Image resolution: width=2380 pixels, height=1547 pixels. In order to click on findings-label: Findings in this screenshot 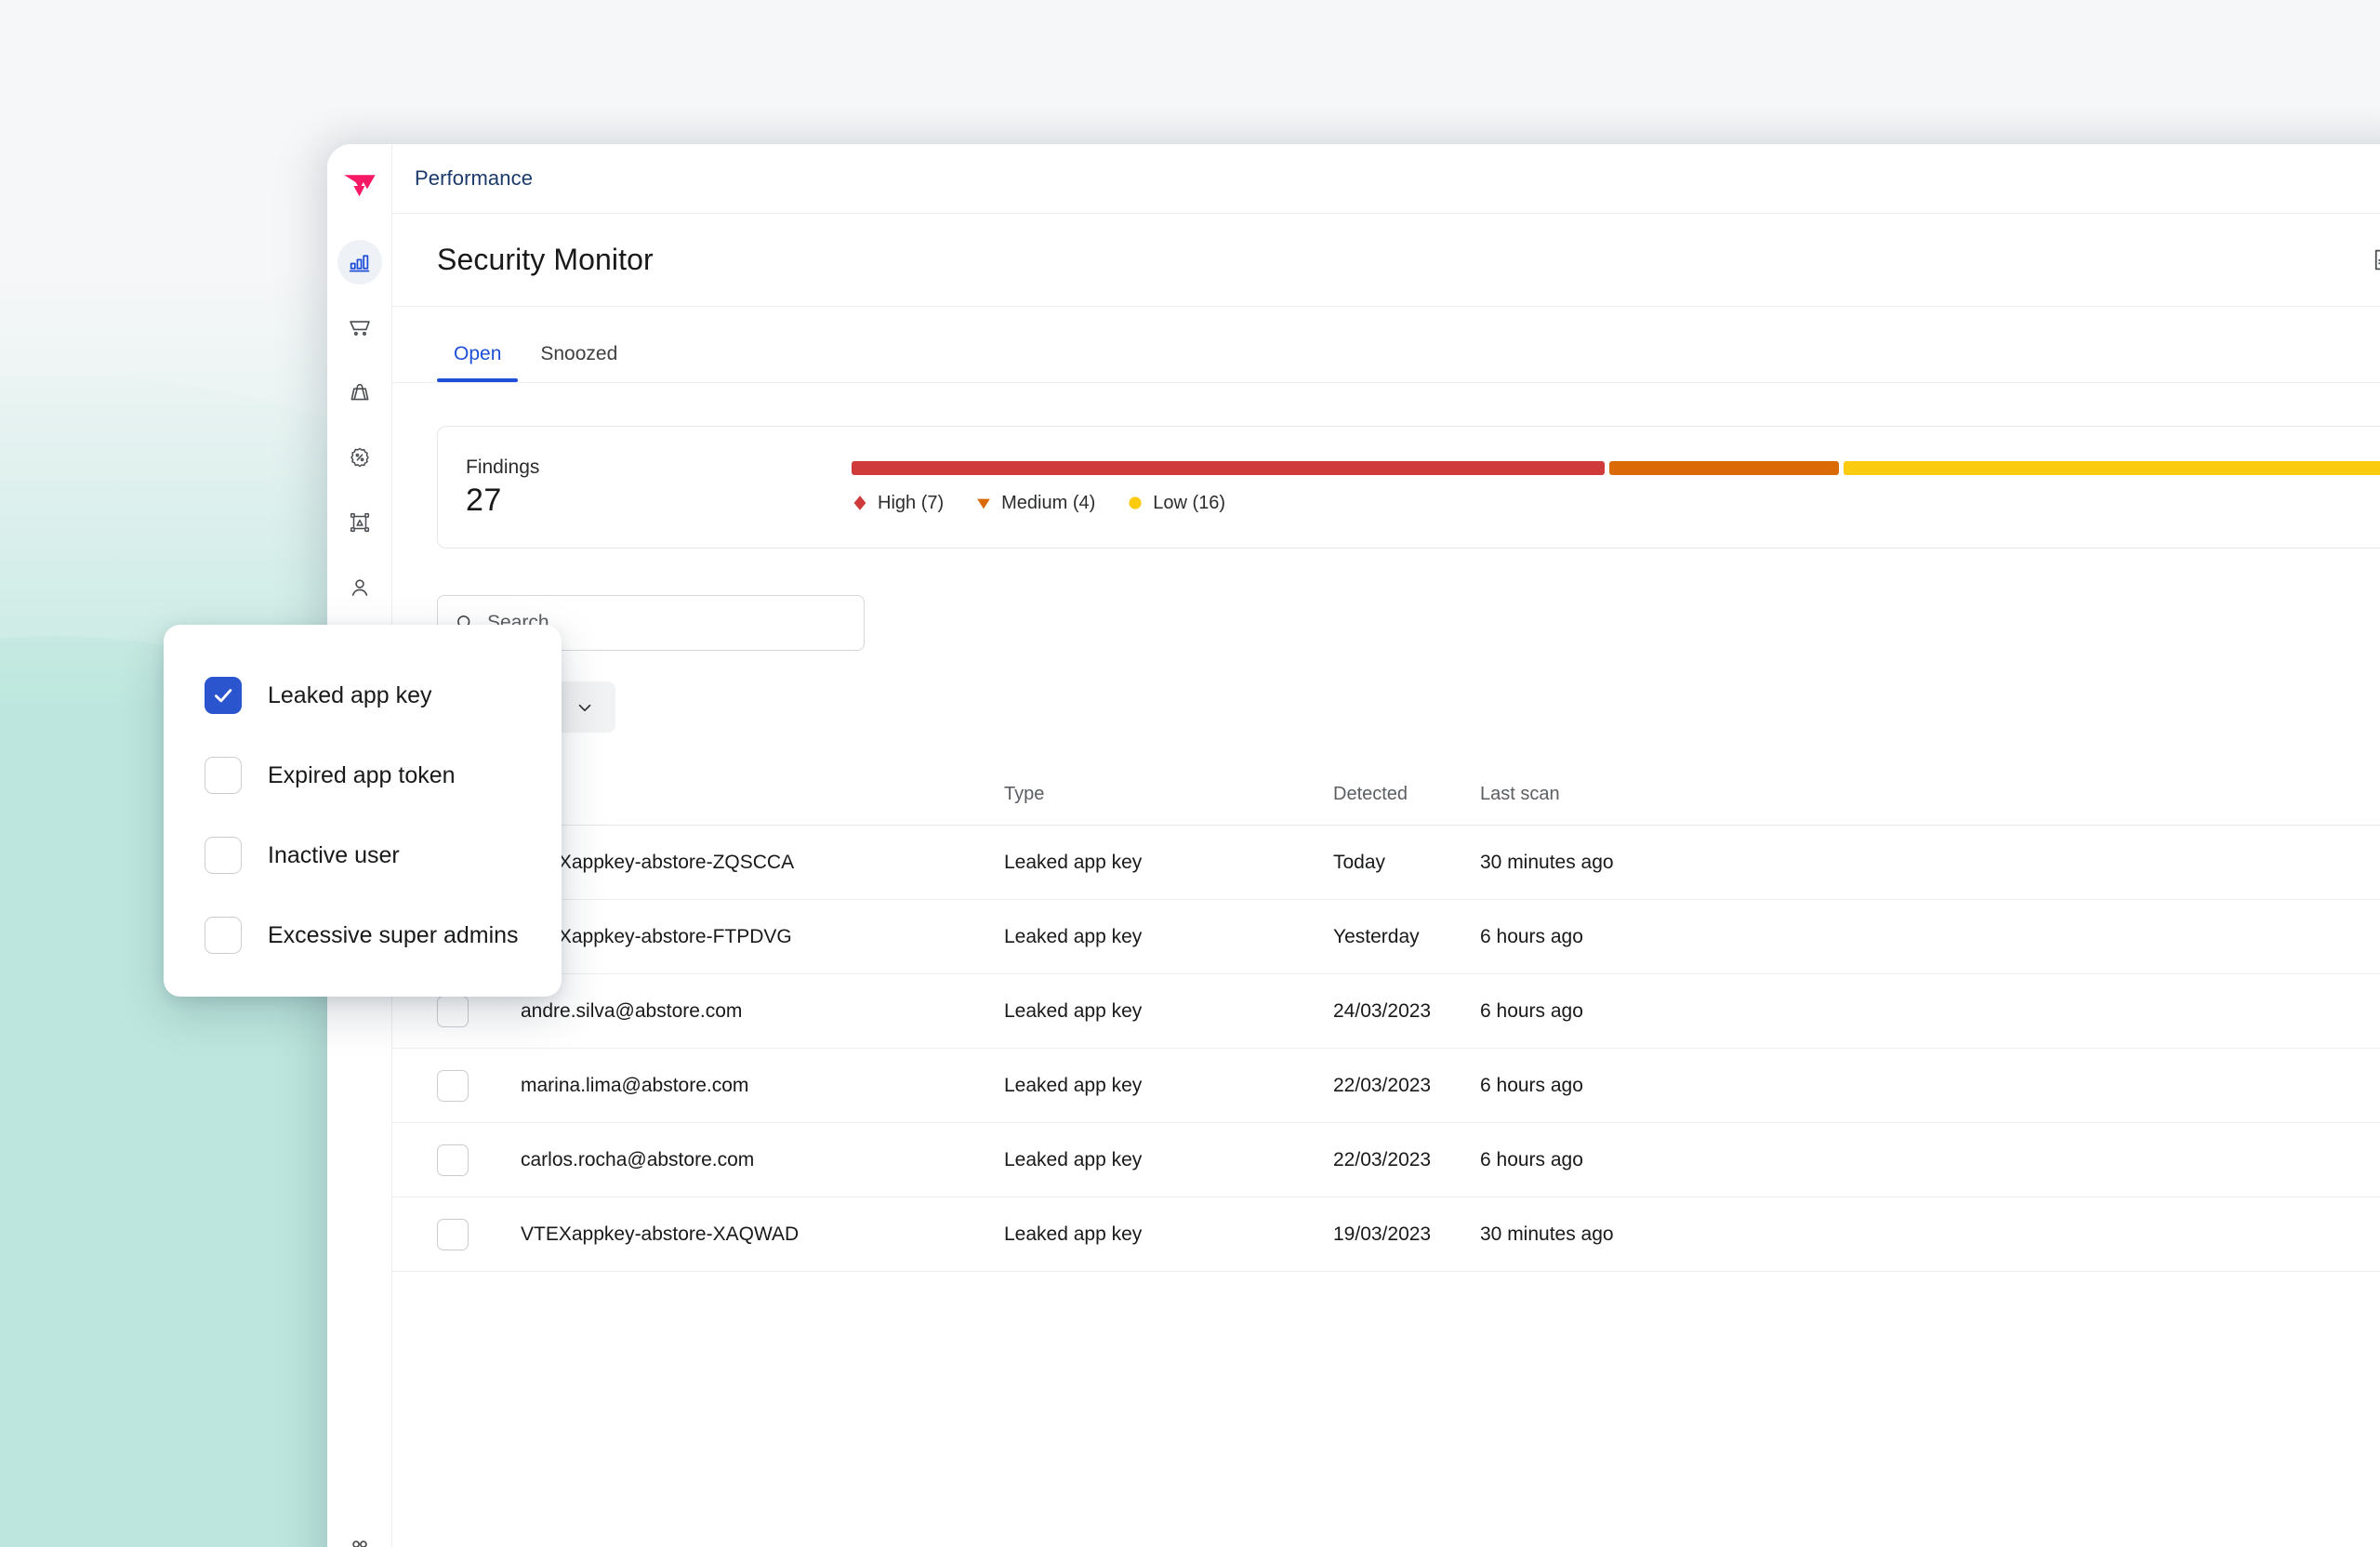, I will do `click(503, 467)`.